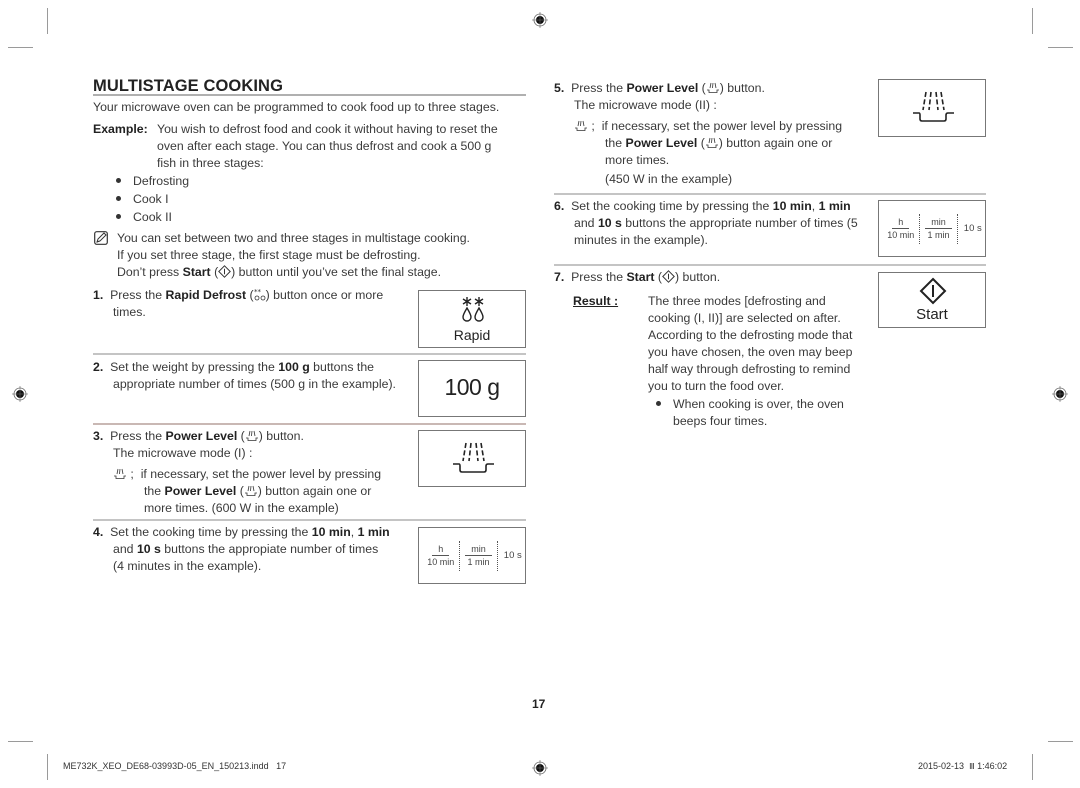 The height and width of the screenshot is (788, 1080). Describe the element at coordinates (187, 566) in the screenshot. I see `step-line: (4 minutes in the example).` at that location.